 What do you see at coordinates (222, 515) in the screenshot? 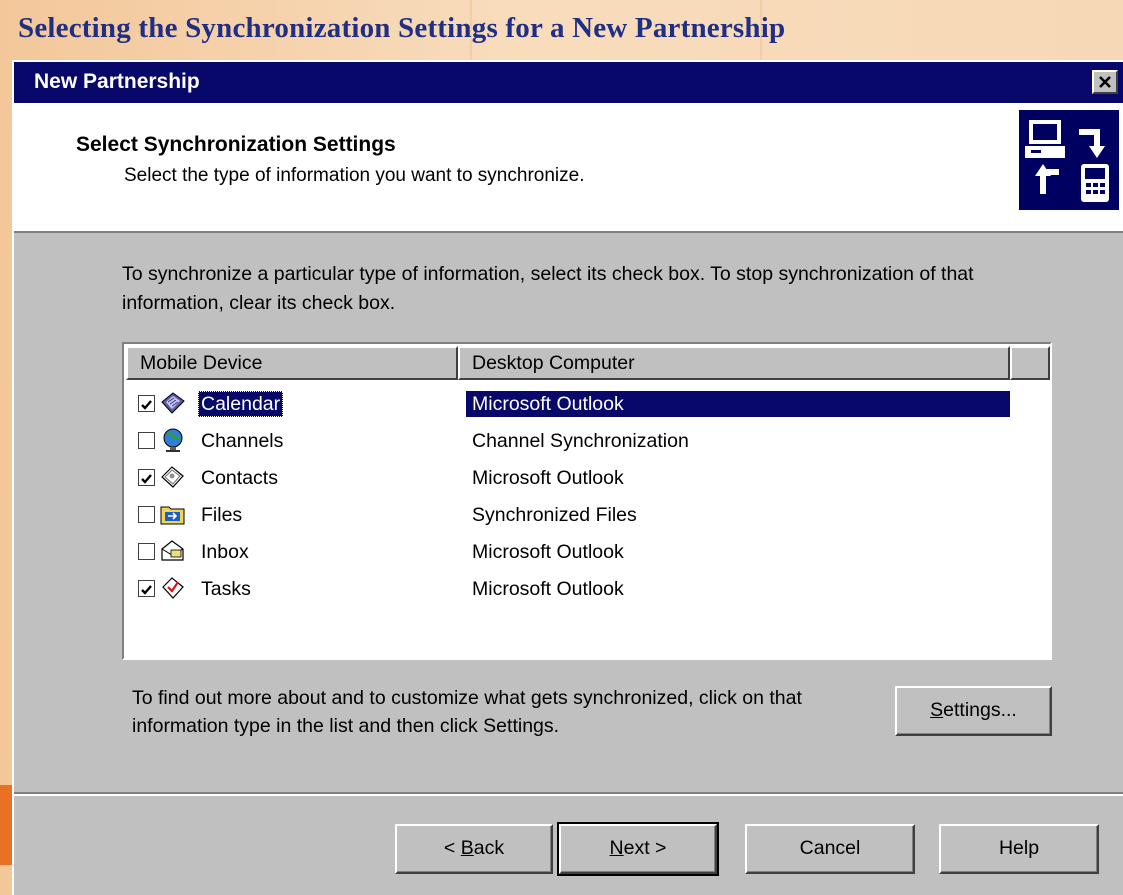
I see `row-name-files: Files` at bounding box center [222, 515].